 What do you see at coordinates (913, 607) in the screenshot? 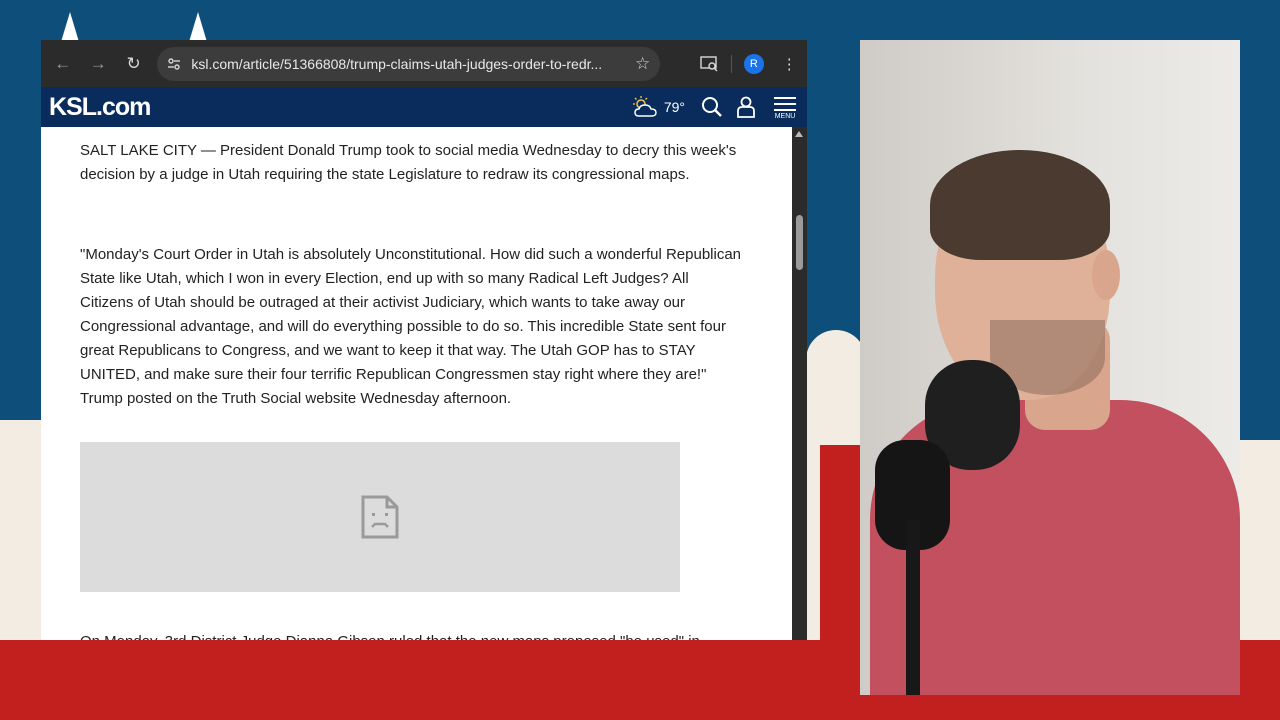
I see `microphone-stand` at bounding box center [913, 607].